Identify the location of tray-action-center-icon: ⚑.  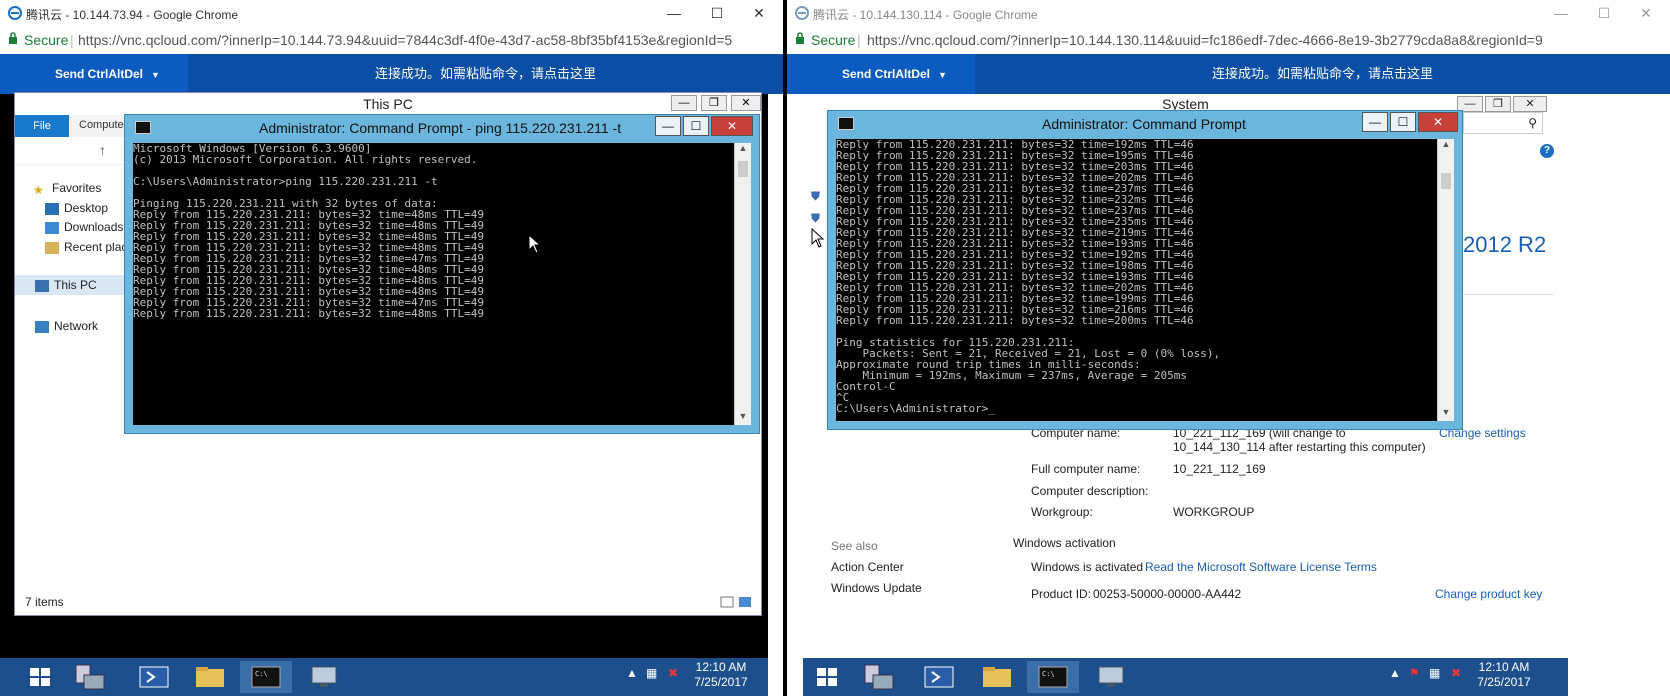
(1414, 673).